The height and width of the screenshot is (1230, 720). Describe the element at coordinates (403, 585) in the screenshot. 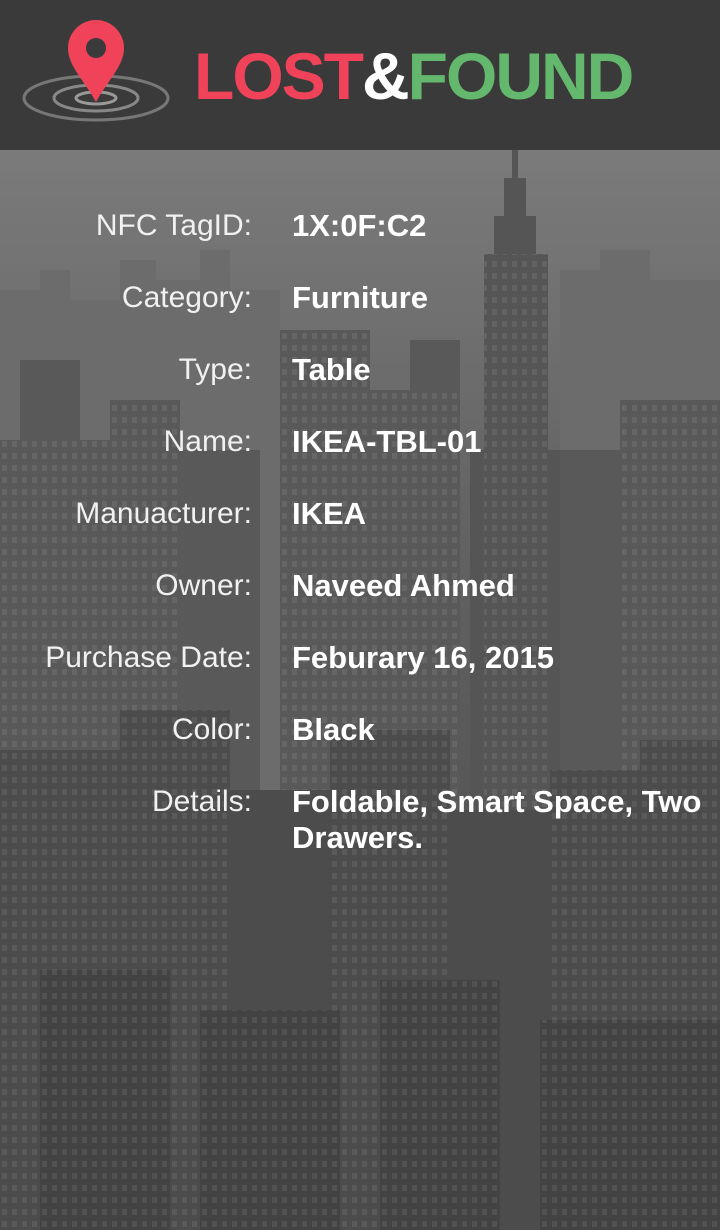

I see `owner-value: Naveed Ahmed` at that location.